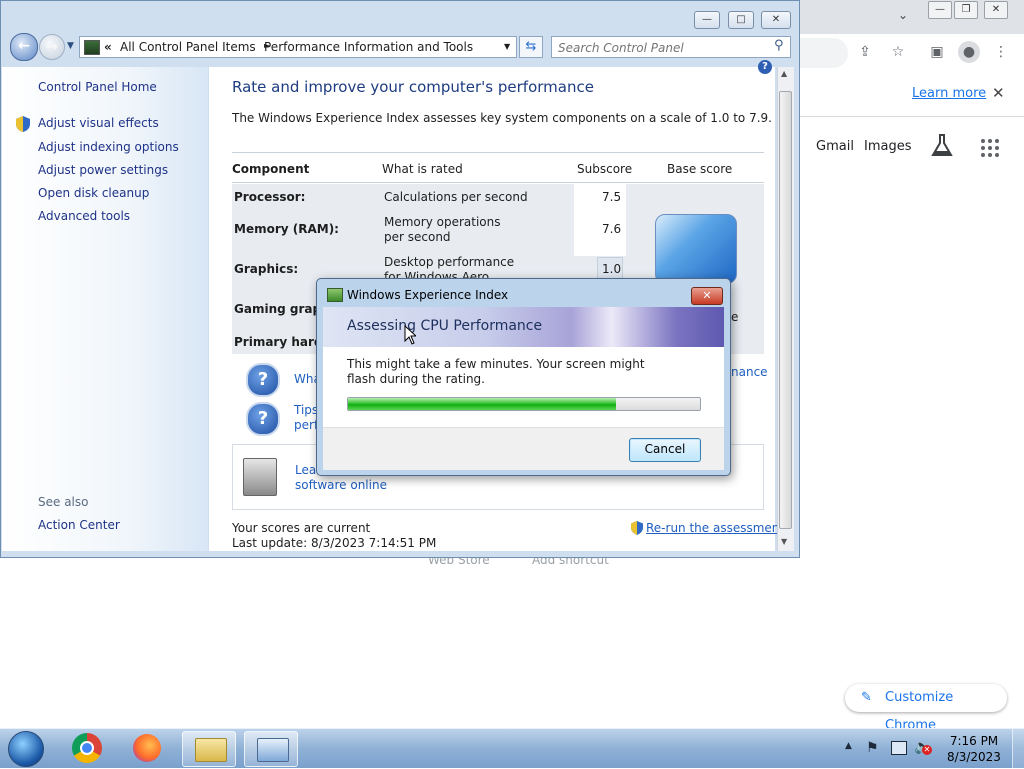 This screenshot has height=769, width=1024. Describe the element at coordinates (741, 20) in the screenshot. I see `cp-maximize-button: □` at that location.